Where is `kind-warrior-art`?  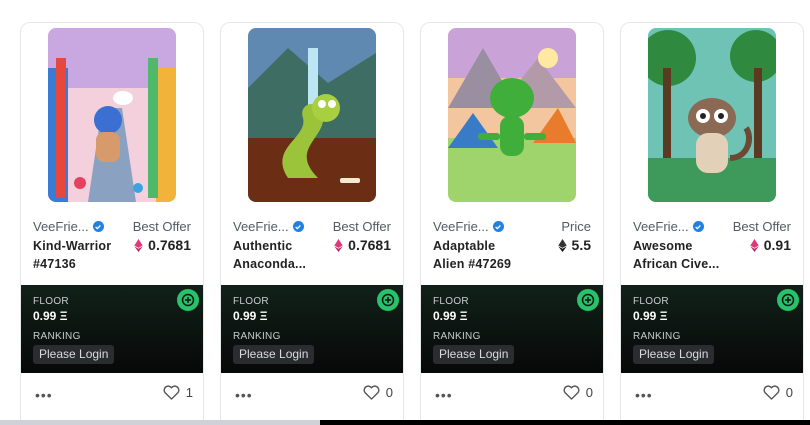 kind-warrior-art is located at coordinates (112, 115).